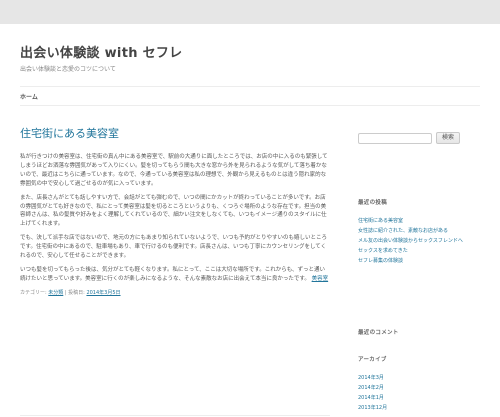  What do you see at coordinates (372, 360) in the screenshot?
I see `widget-title: アーカイブ` at bounding box center [372, 360].